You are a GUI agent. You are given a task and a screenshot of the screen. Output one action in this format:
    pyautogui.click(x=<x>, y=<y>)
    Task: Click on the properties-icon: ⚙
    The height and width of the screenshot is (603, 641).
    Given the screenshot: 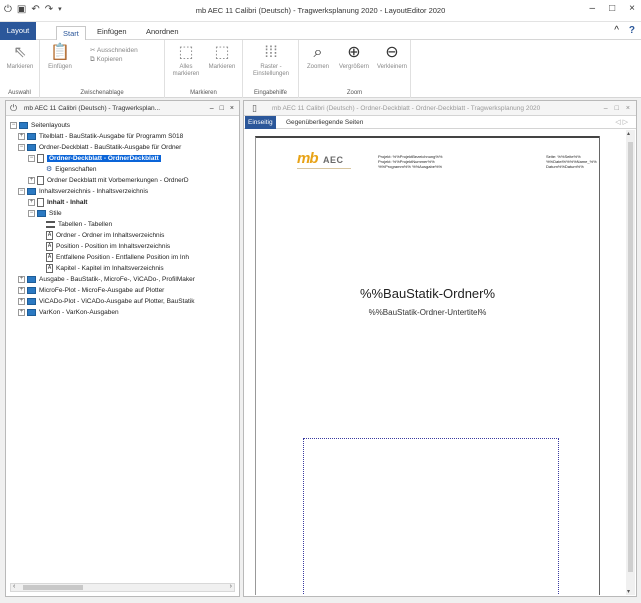 What is the action you would take?
    pyautogui.click(x=49, y=169)
    